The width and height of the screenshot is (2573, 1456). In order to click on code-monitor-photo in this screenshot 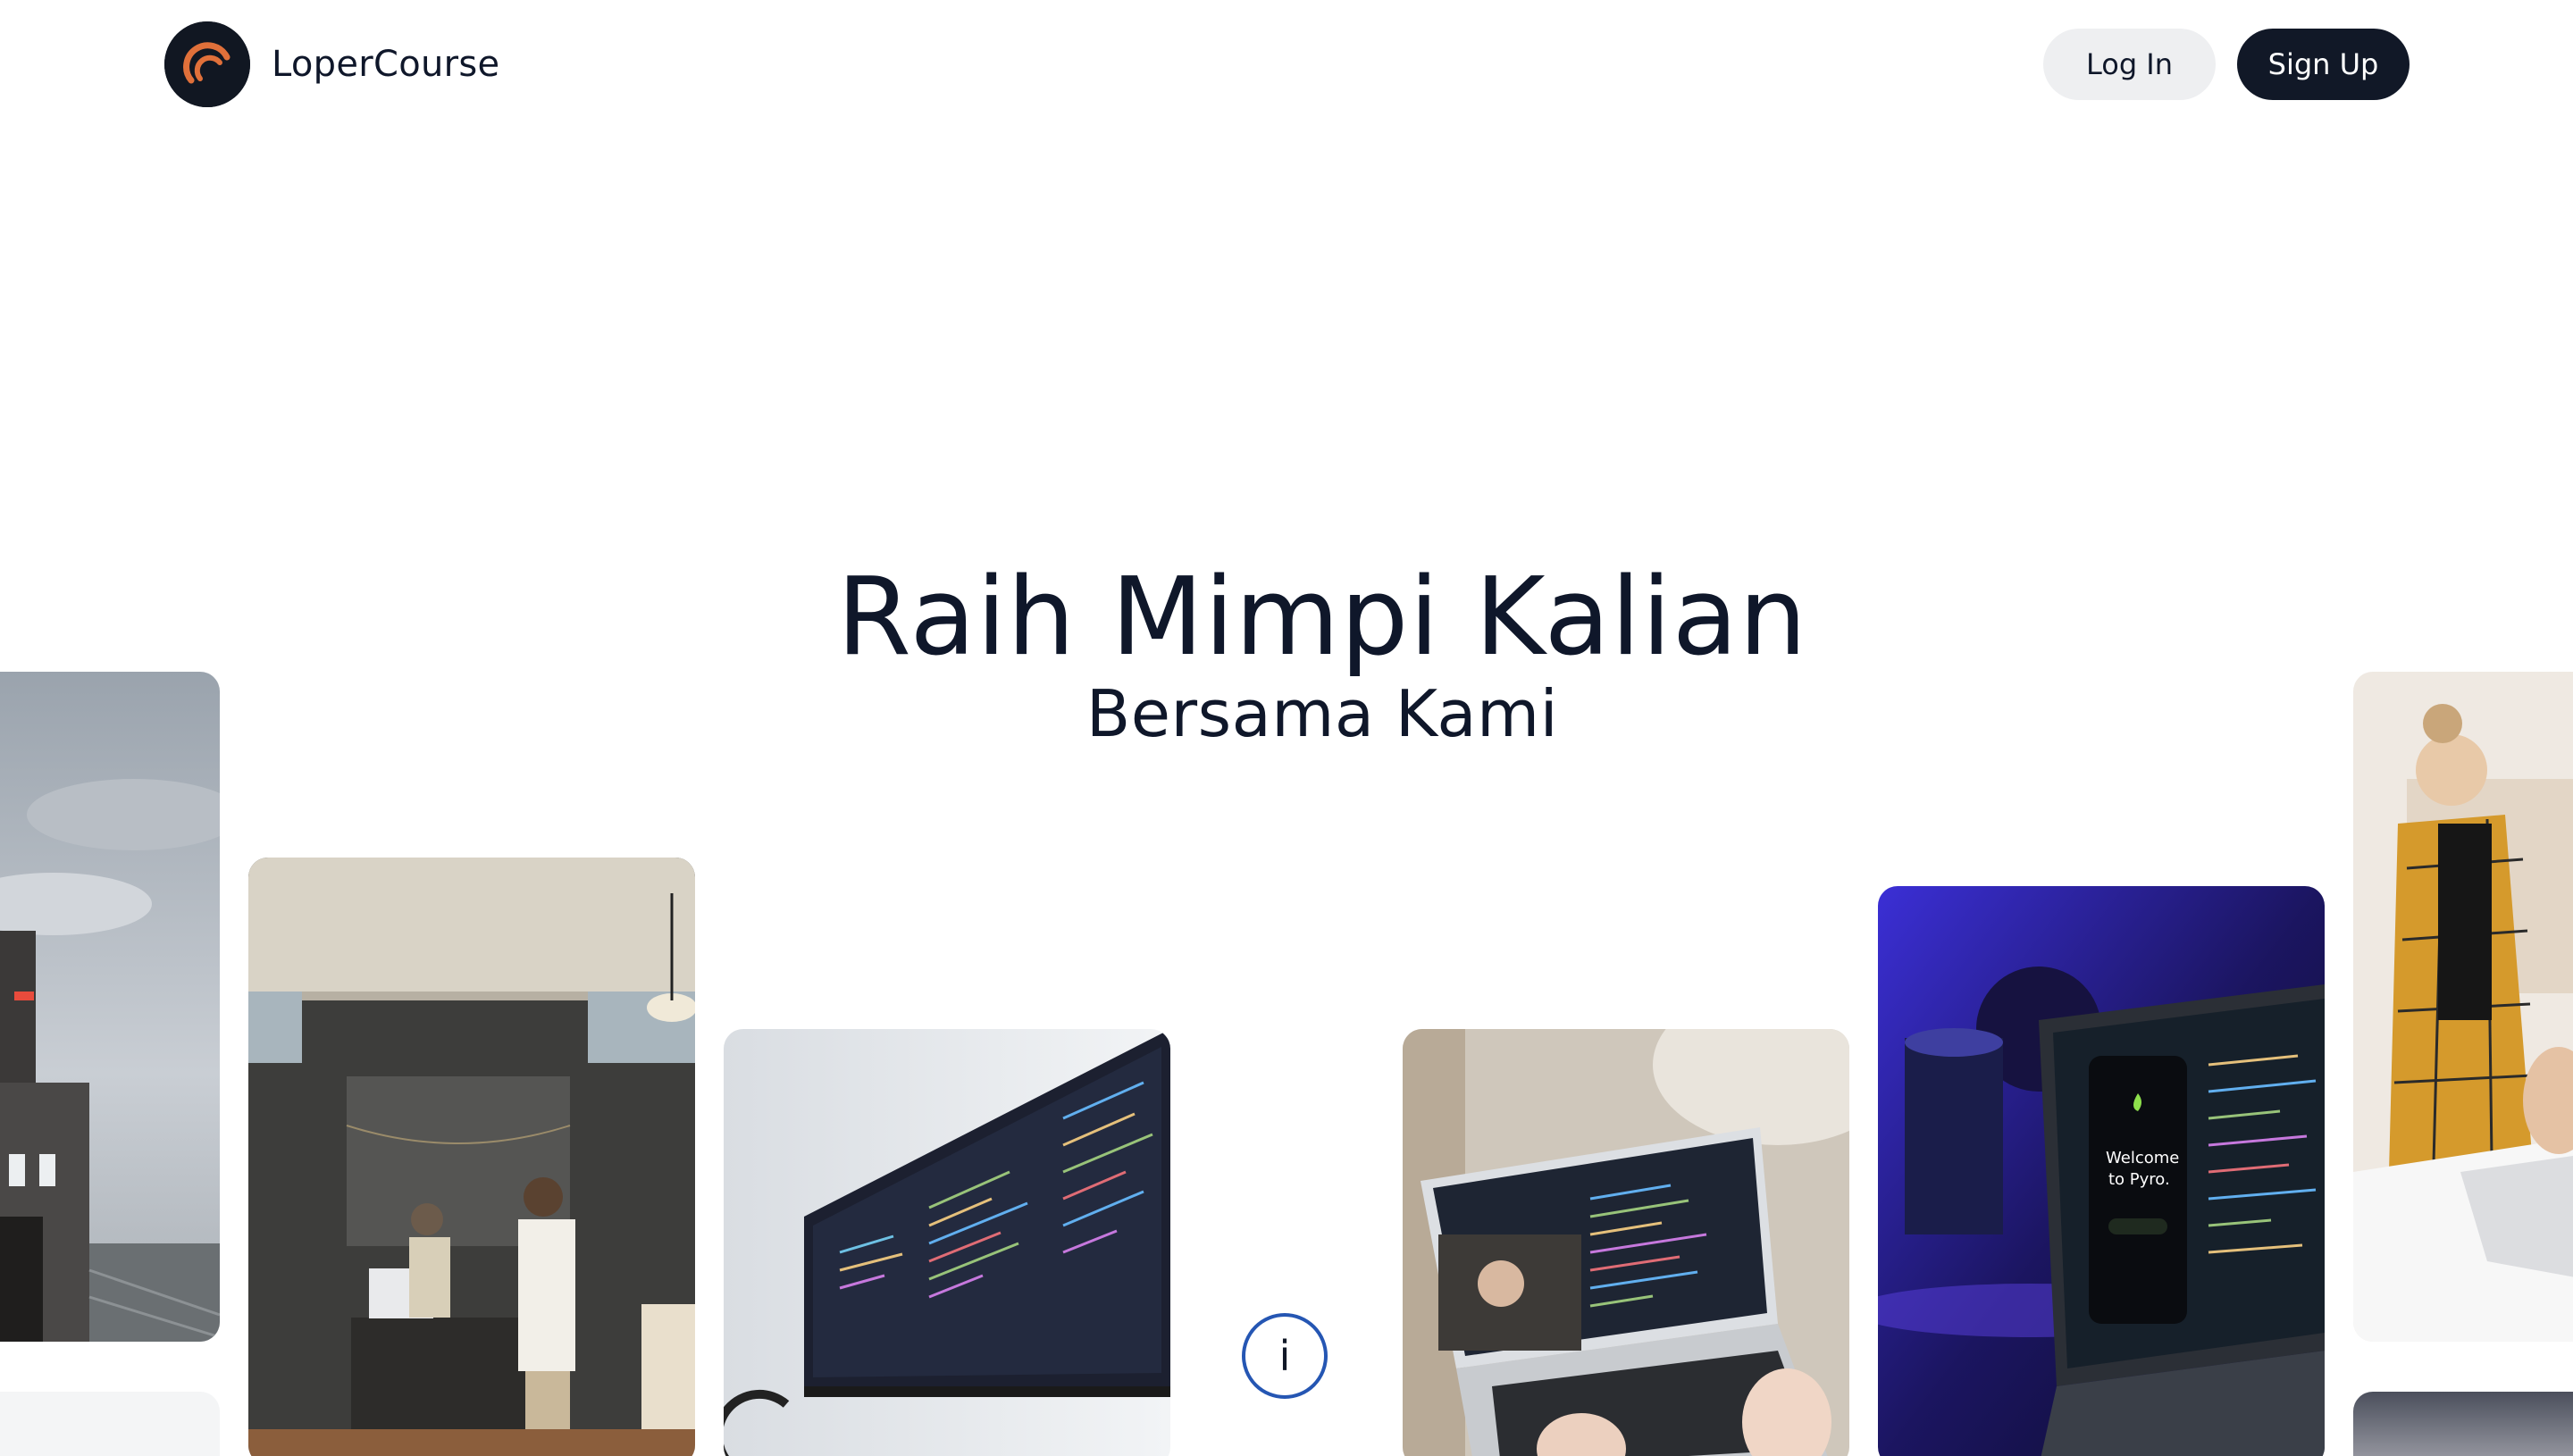, I will do `click(947, 1242)`.